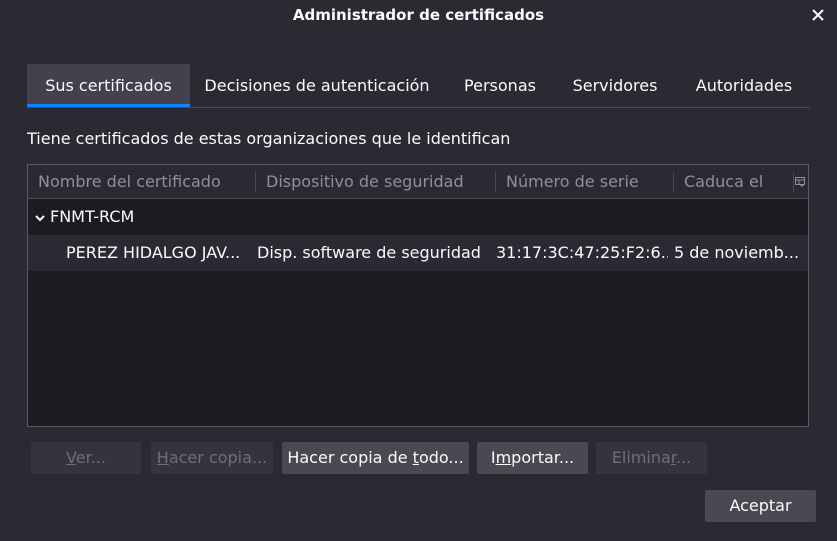 The height and width of the screenshot is (541, 837). I want to click on tab-authentication-decisions: Decisiones de autenticación, so click(317, 85).